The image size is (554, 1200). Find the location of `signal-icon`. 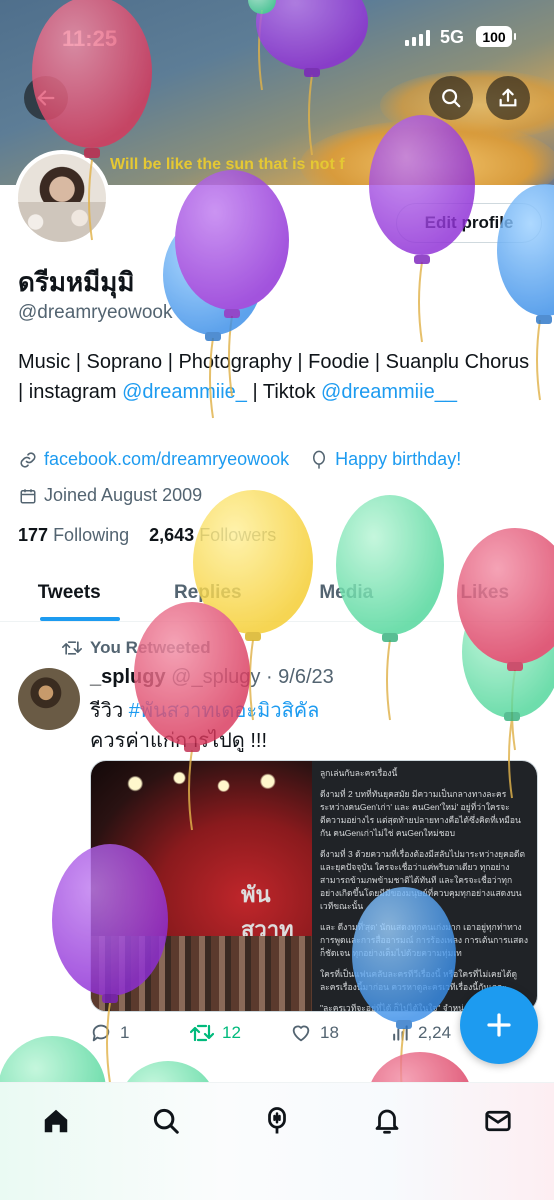

signal-icon is located at coordinates (417, 38).